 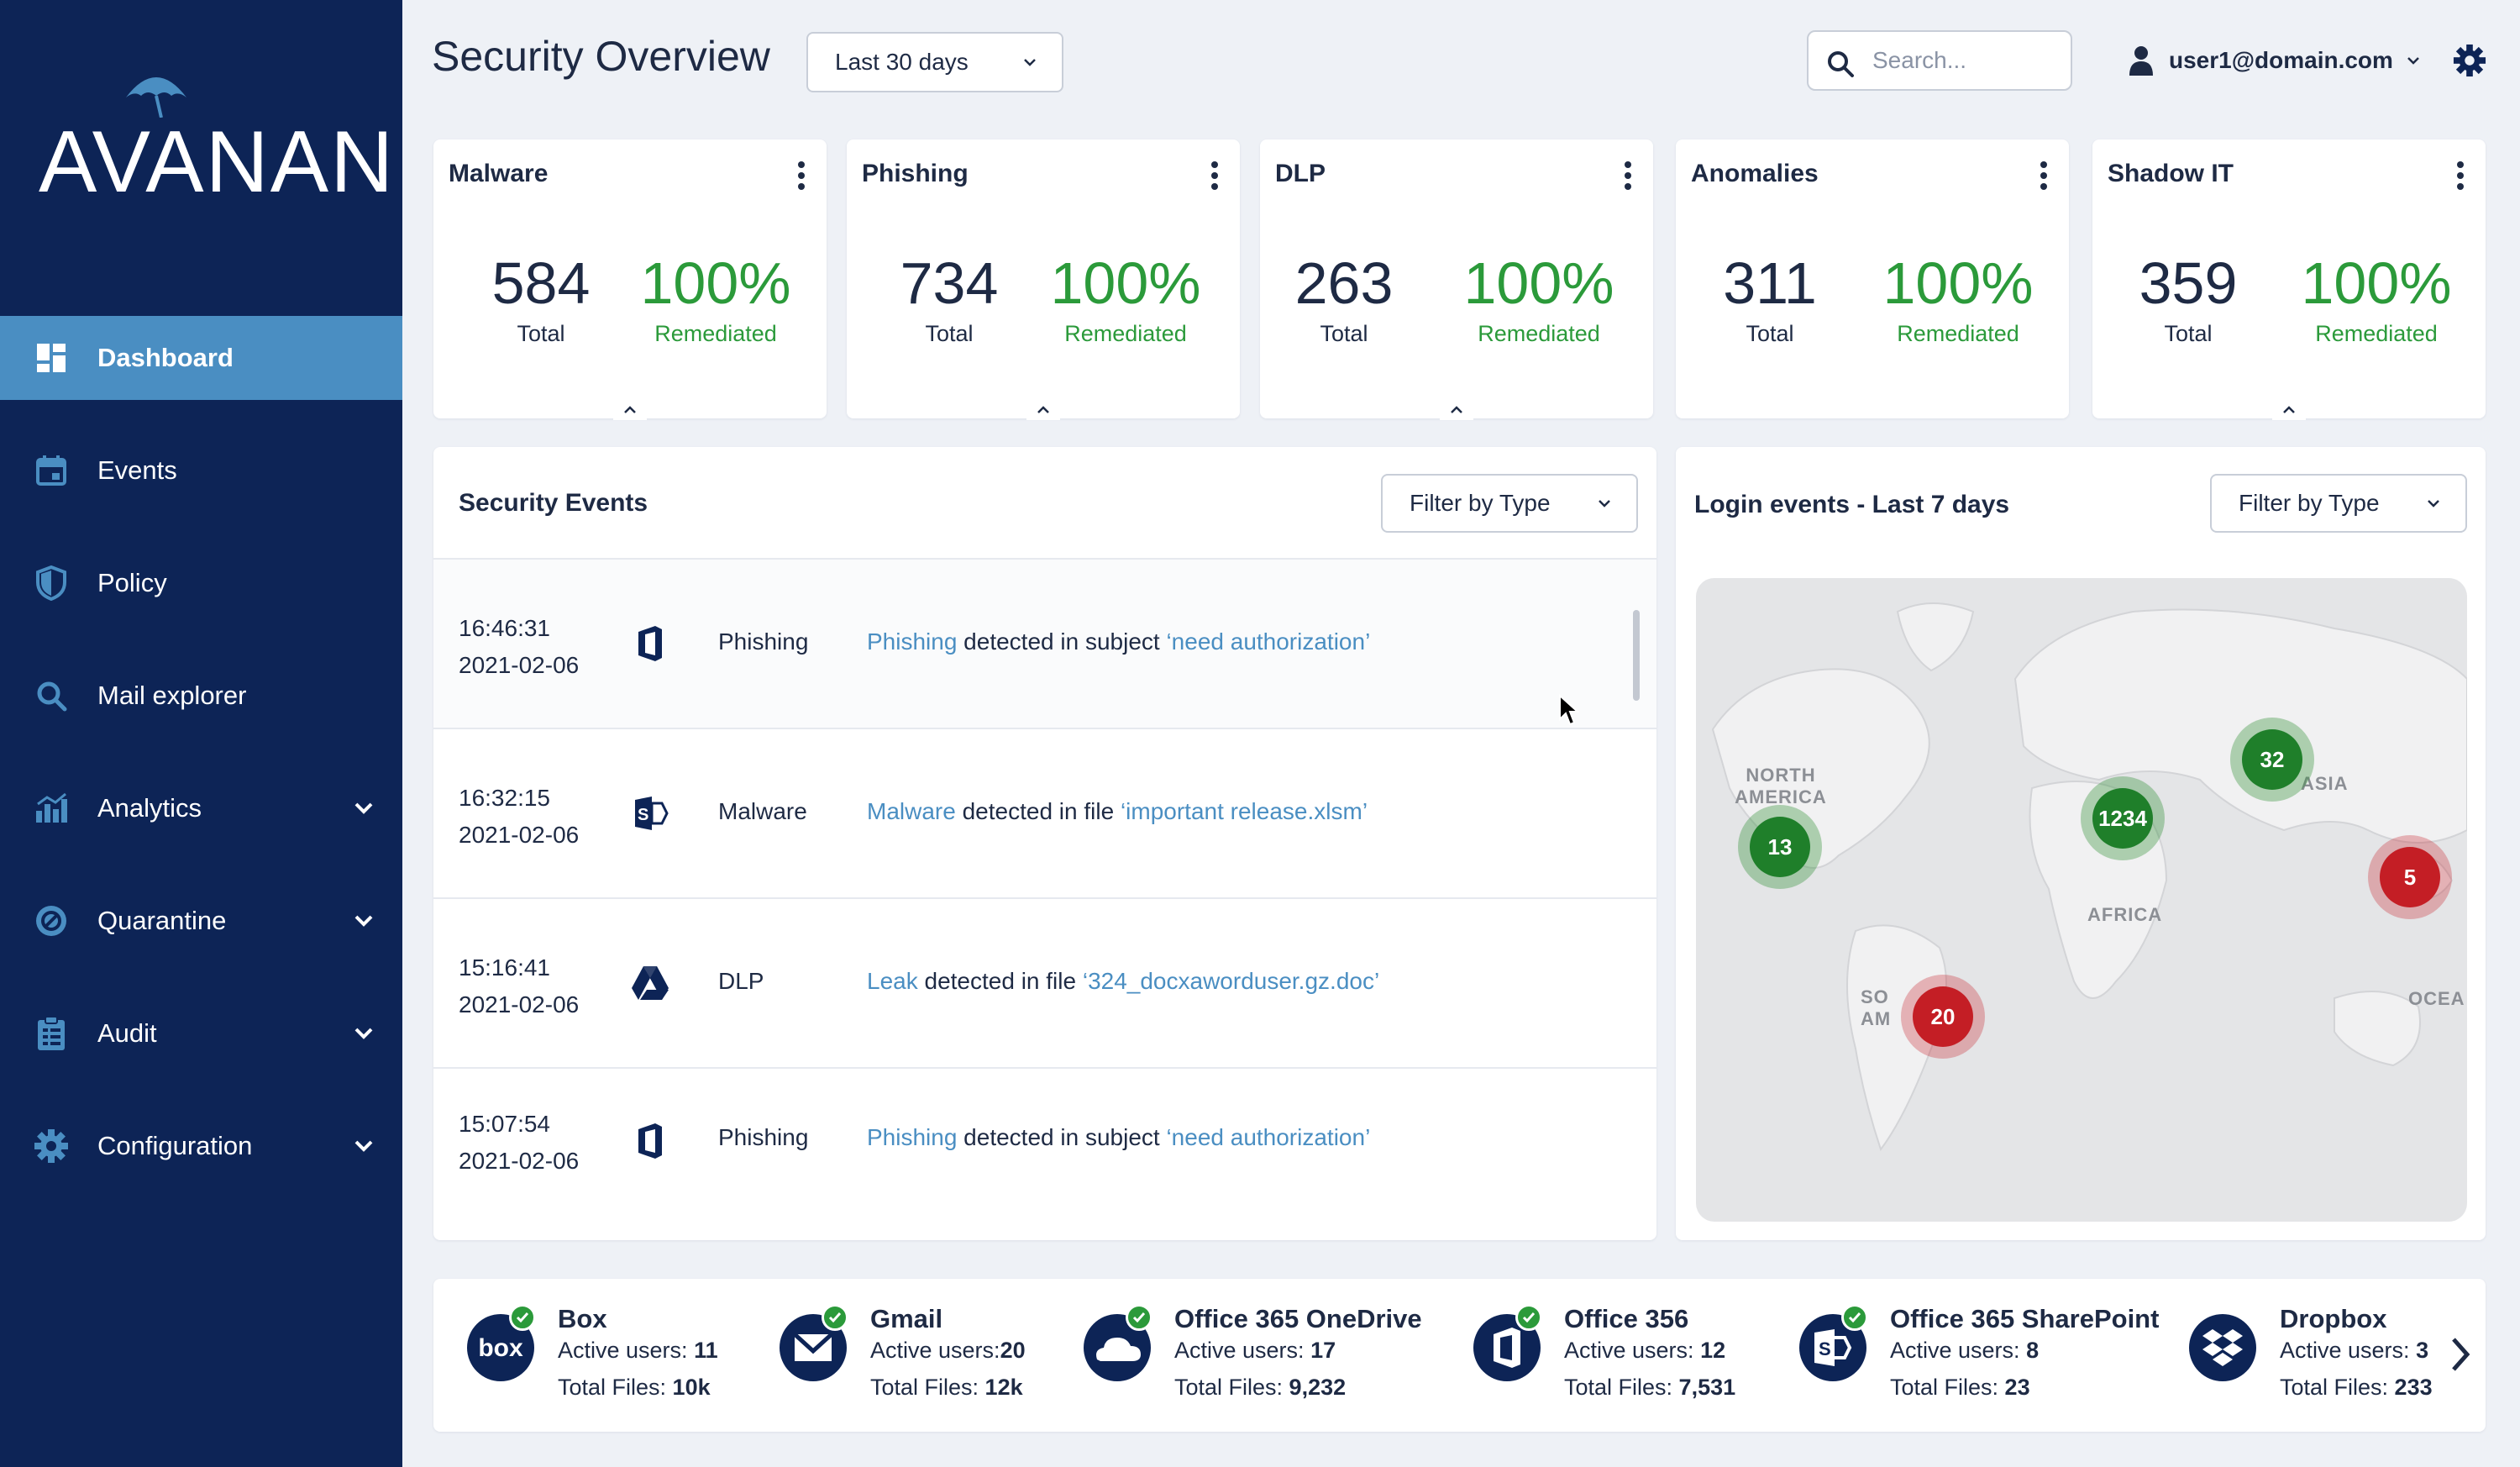 I want to click on app-total-files: Total Files: 7,531, so click(x=1650, y=1387).